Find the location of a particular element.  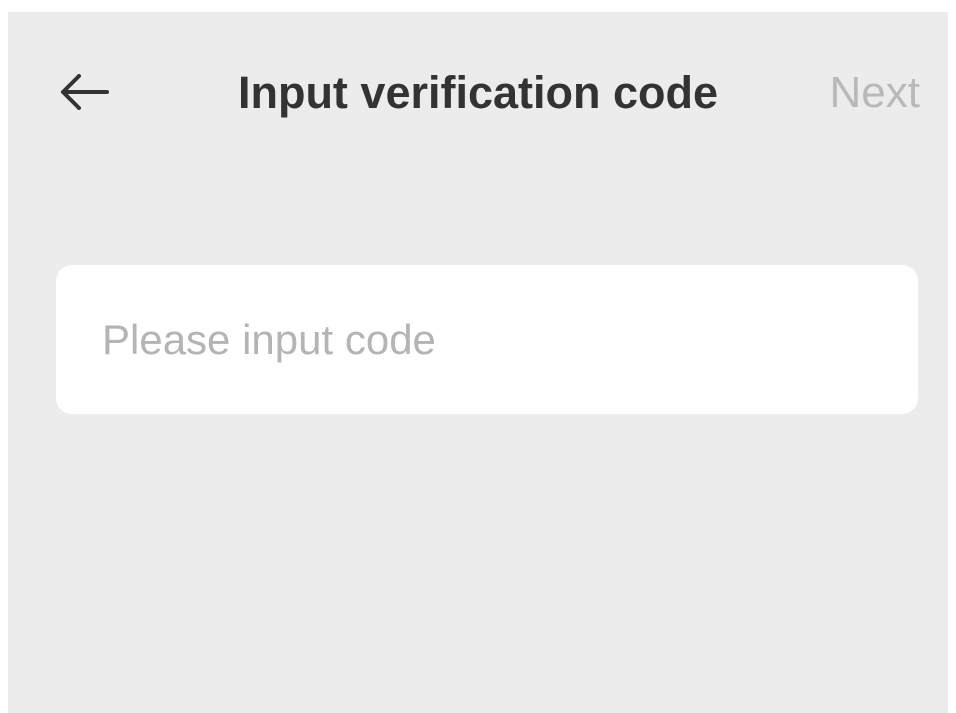

back-button is located at coordinates (84, 92).